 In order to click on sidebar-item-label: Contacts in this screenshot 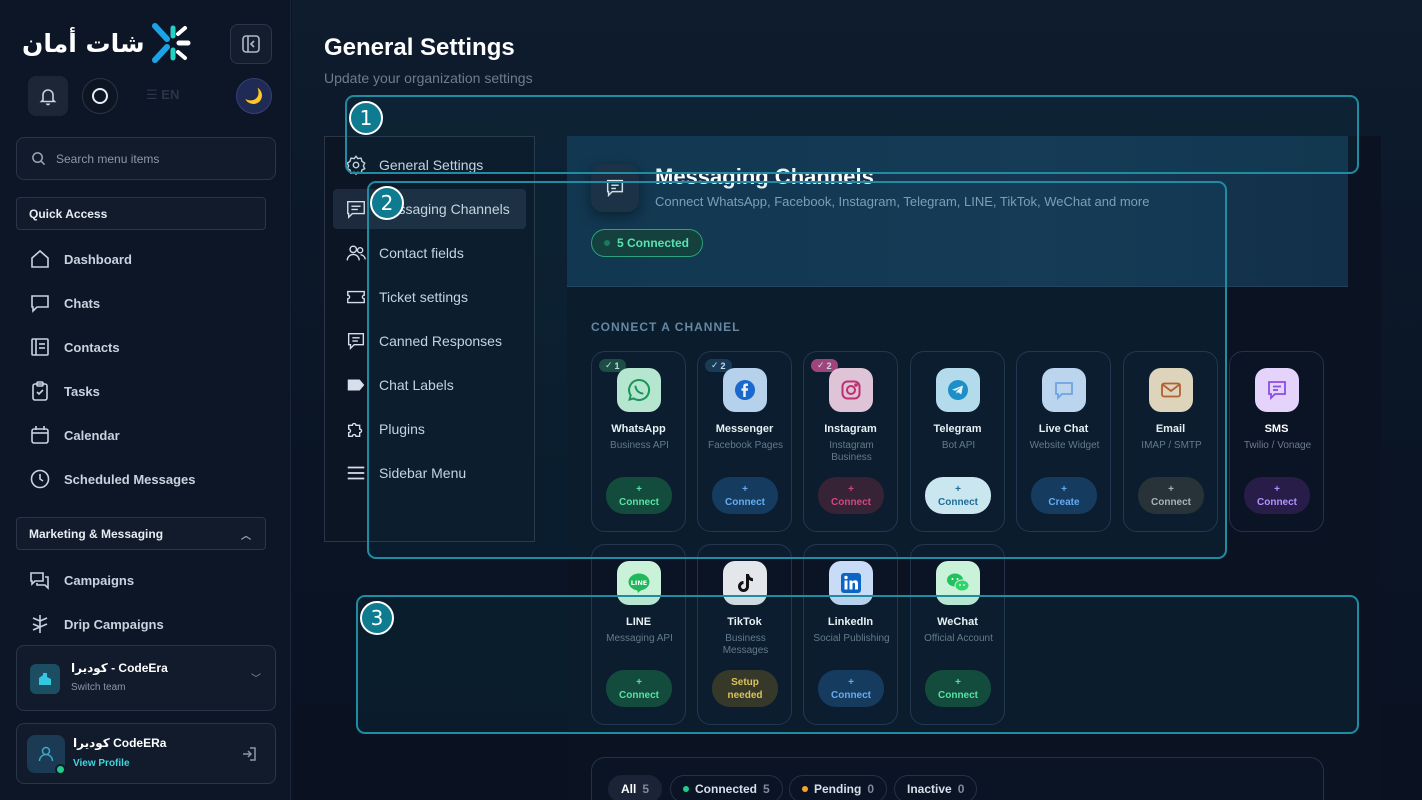, I will do `click(92, 347)`.